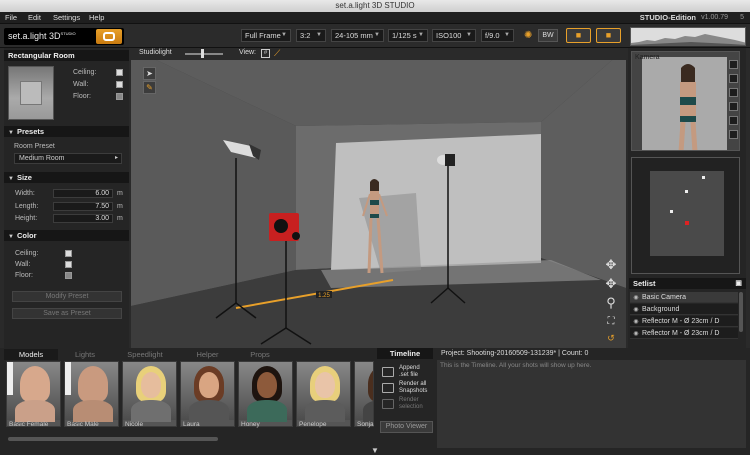 The height and width of the screenshot is (455, 750). I want to click on room-preset-dropdown: Medium Room ▸, so click(68, 158).